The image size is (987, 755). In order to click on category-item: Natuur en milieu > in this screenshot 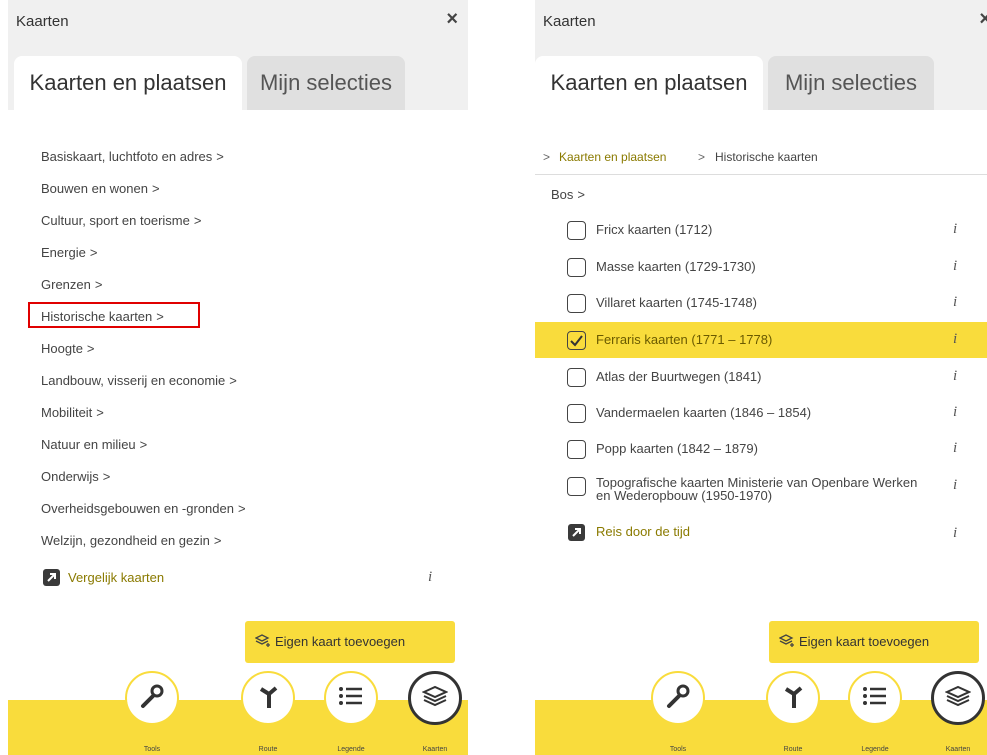, I will do `click(94, 444)`.